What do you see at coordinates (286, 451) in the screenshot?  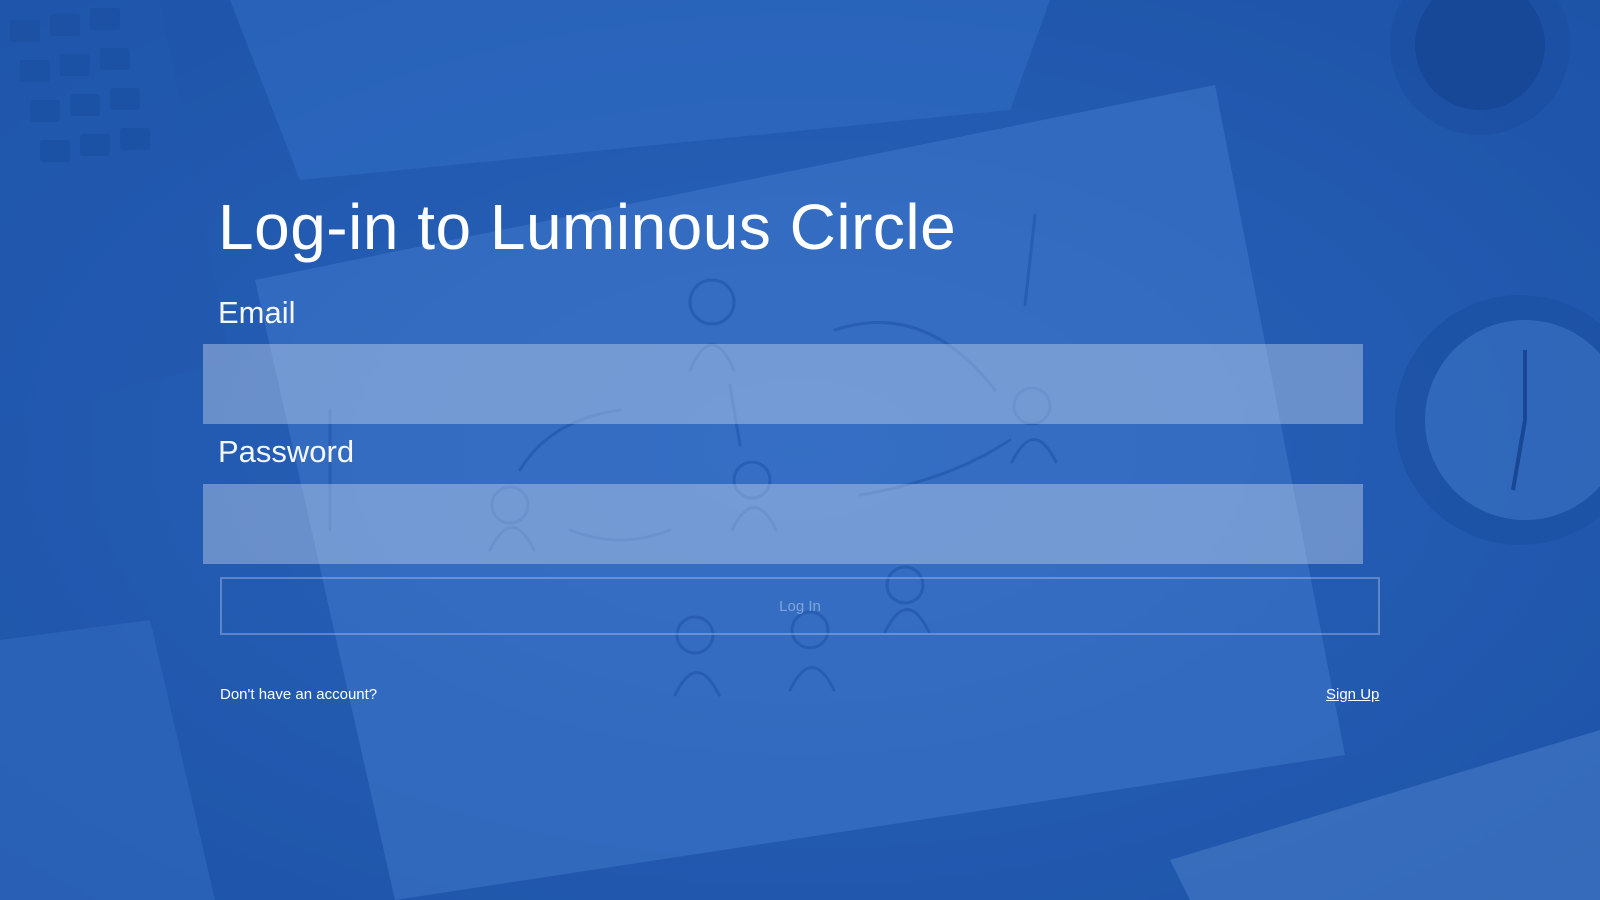 I see `password-label: Password` at bounding box center [286, 451].